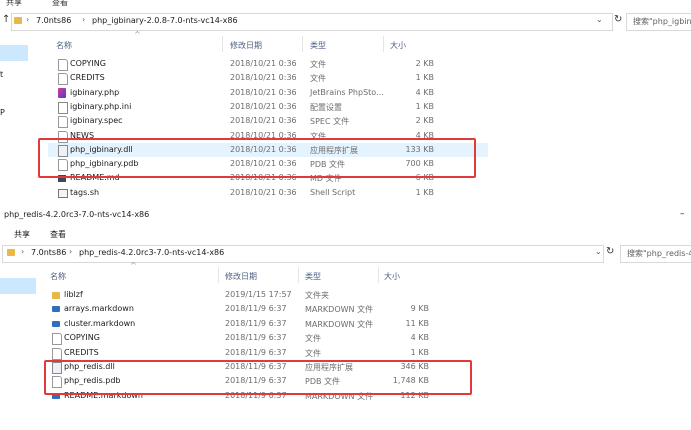 The height and width of the screenshot is (430, 691). What do you see at coordinates (62, 92) in the screenshot?
I see `phpstorm-icon` at bounding box center [62, 92].